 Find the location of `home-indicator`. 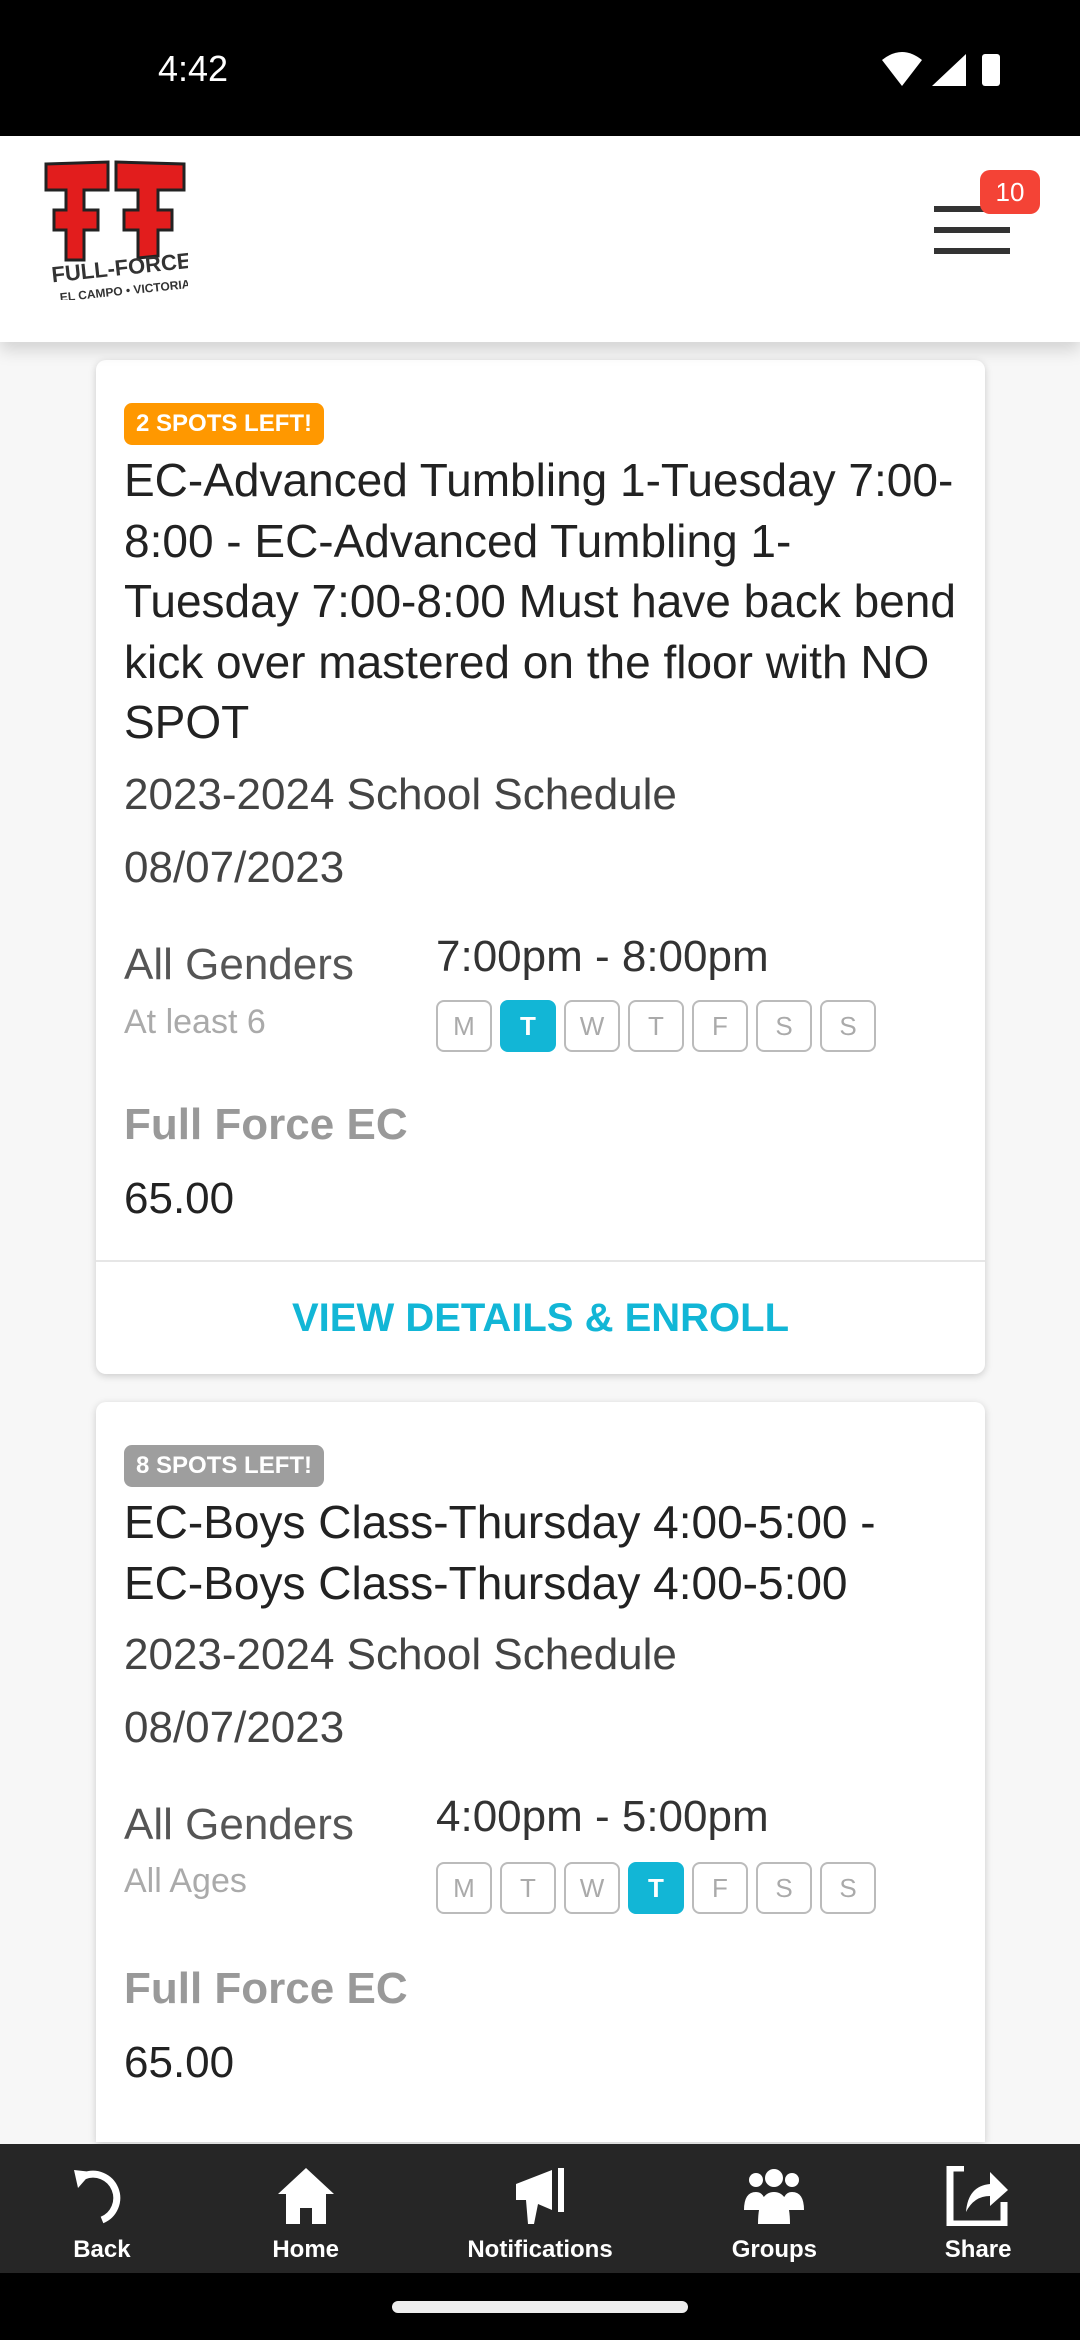

home-indicator is located at coordinates (540, 2307).